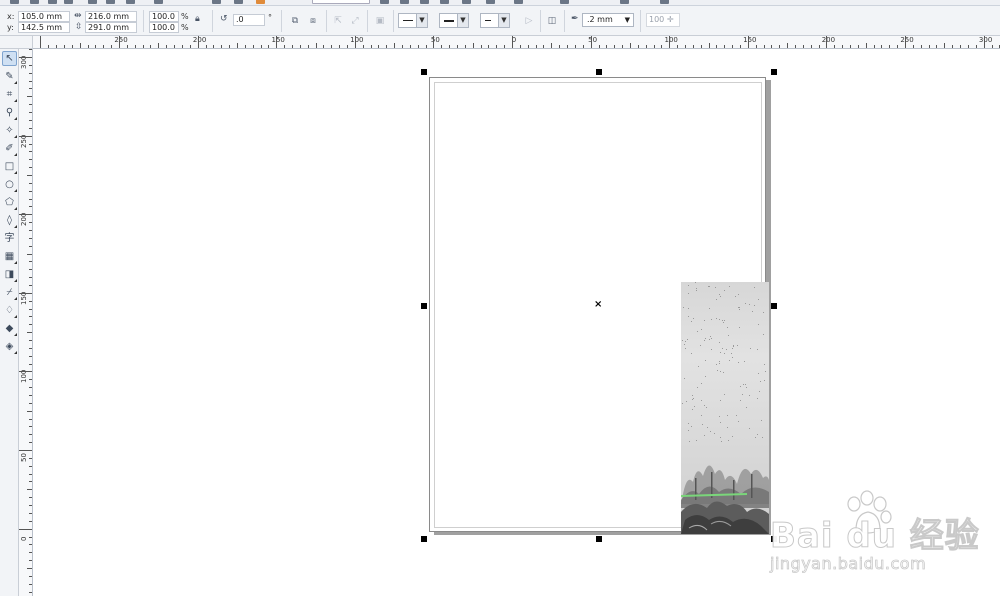 This screenshot has width=1000, height=596. Describe the element at coordinates (9, 148) in the screenshot. I see `smart-fill-tool: ✐` at that location.